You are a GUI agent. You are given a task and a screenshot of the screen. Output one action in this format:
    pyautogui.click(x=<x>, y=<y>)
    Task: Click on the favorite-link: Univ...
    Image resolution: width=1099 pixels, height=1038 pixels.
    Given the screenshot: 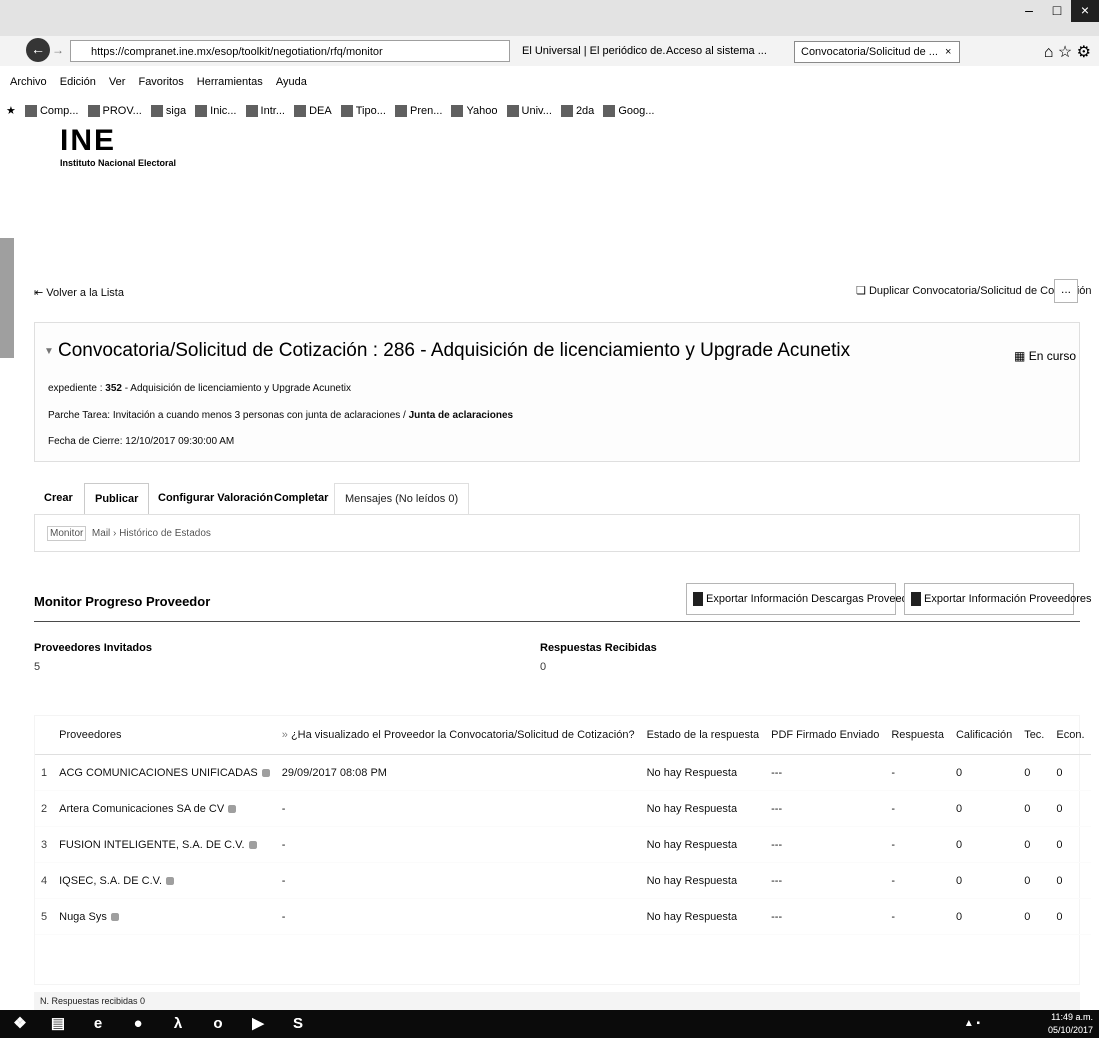 What is the action you would take?
    pyautogui.click(x=529, y=111)
    